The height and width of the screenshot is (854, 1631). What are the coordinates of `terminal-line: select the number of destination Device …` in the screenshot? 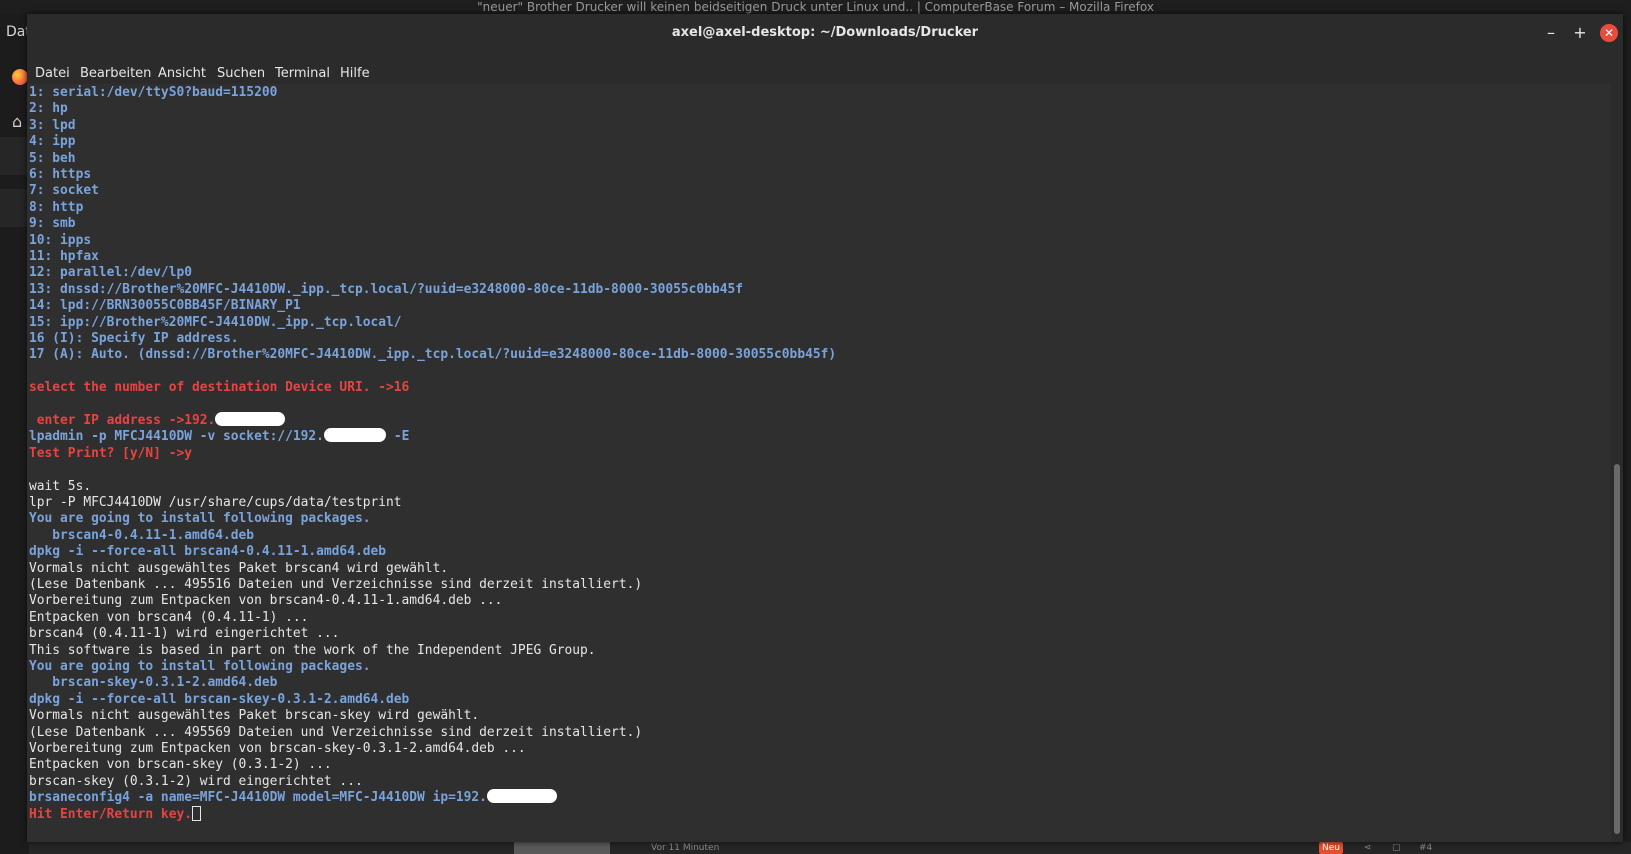 It's located at (219, 387).